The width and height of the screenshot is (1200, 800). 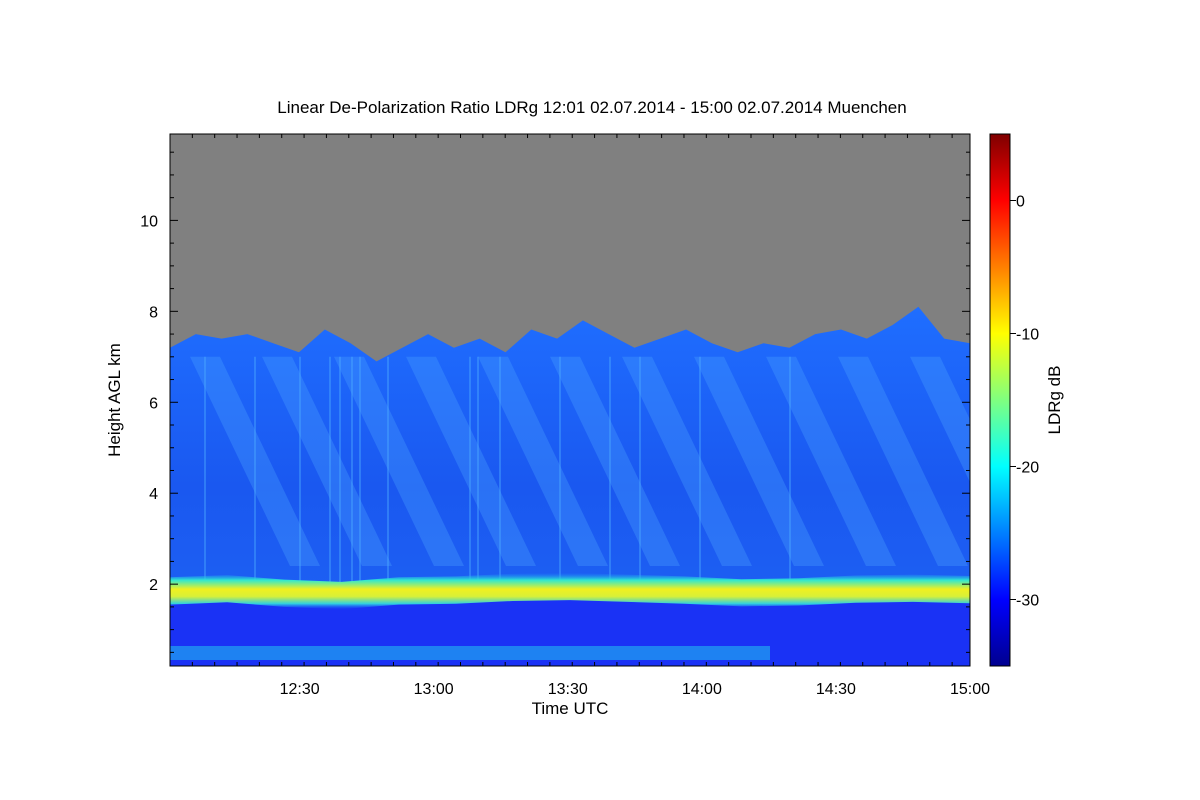 What do you see at coordinates (1020, 202) in the screenshot?
I see `colorbar-tick-label: 0` at bounding box center [1020, 202].